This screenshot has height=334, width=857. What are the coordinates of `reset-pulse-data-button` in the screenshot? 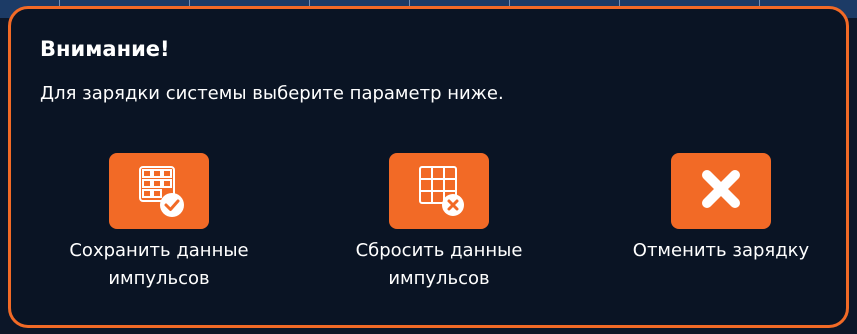 It's located at (439, 191).